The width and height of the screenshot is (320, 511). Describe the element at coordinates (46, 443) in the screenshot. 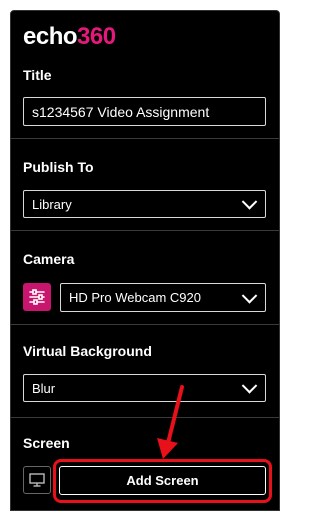

I see `screen-label: Screen` at that location.